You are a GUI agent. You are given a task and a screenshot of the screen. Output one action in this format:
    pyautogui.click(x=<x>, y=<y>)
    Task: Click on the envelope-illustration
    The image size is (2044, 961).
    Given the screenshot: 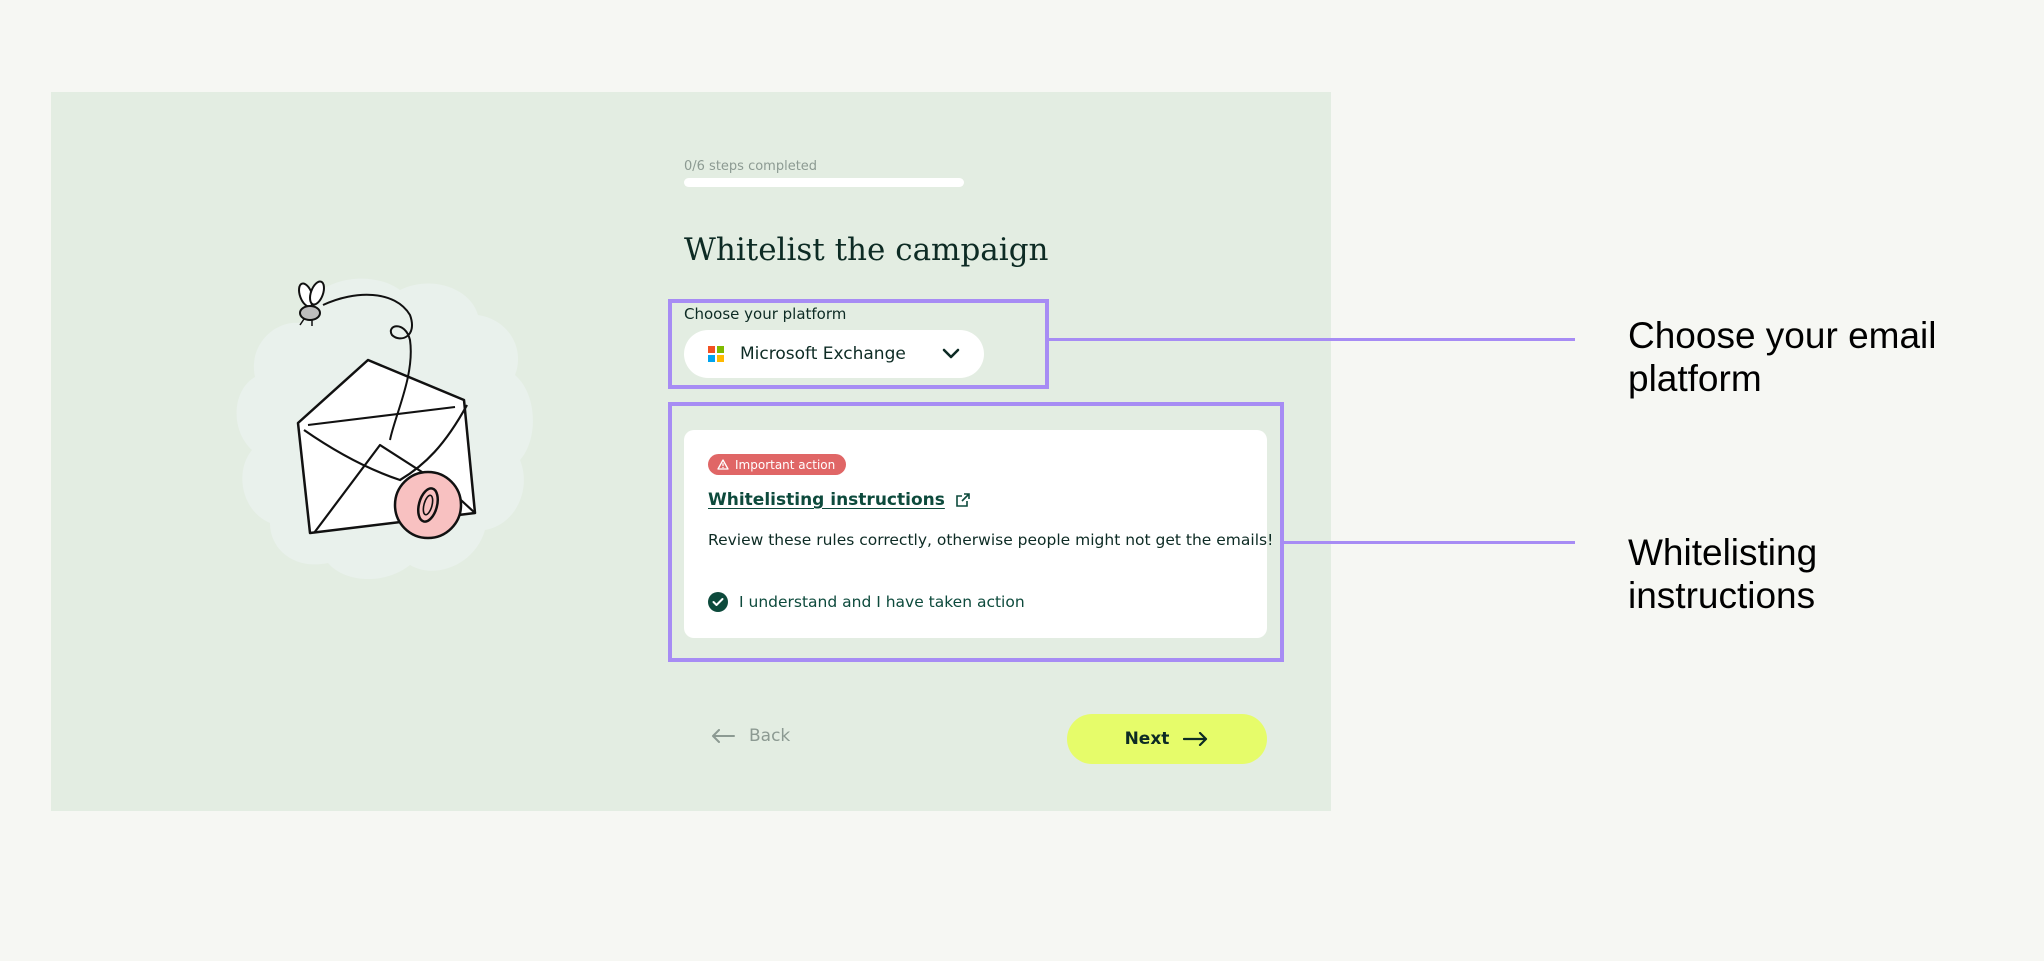 What is the action you would take?
    pyautogui.click(x=384, y=429)
    